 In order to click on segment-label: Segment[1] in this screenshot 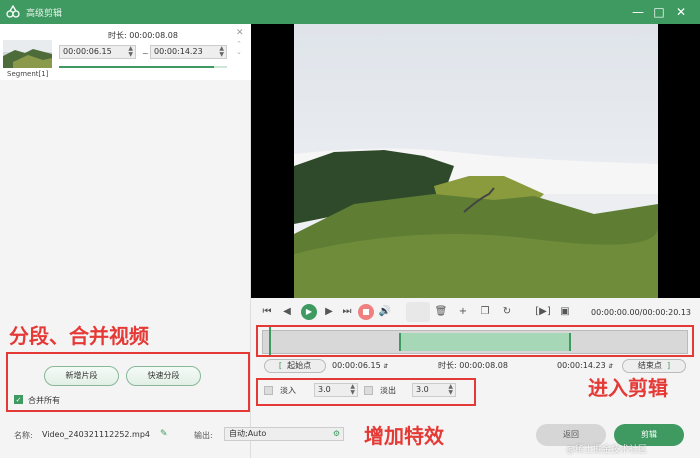, I will do `click(28, 74)`.